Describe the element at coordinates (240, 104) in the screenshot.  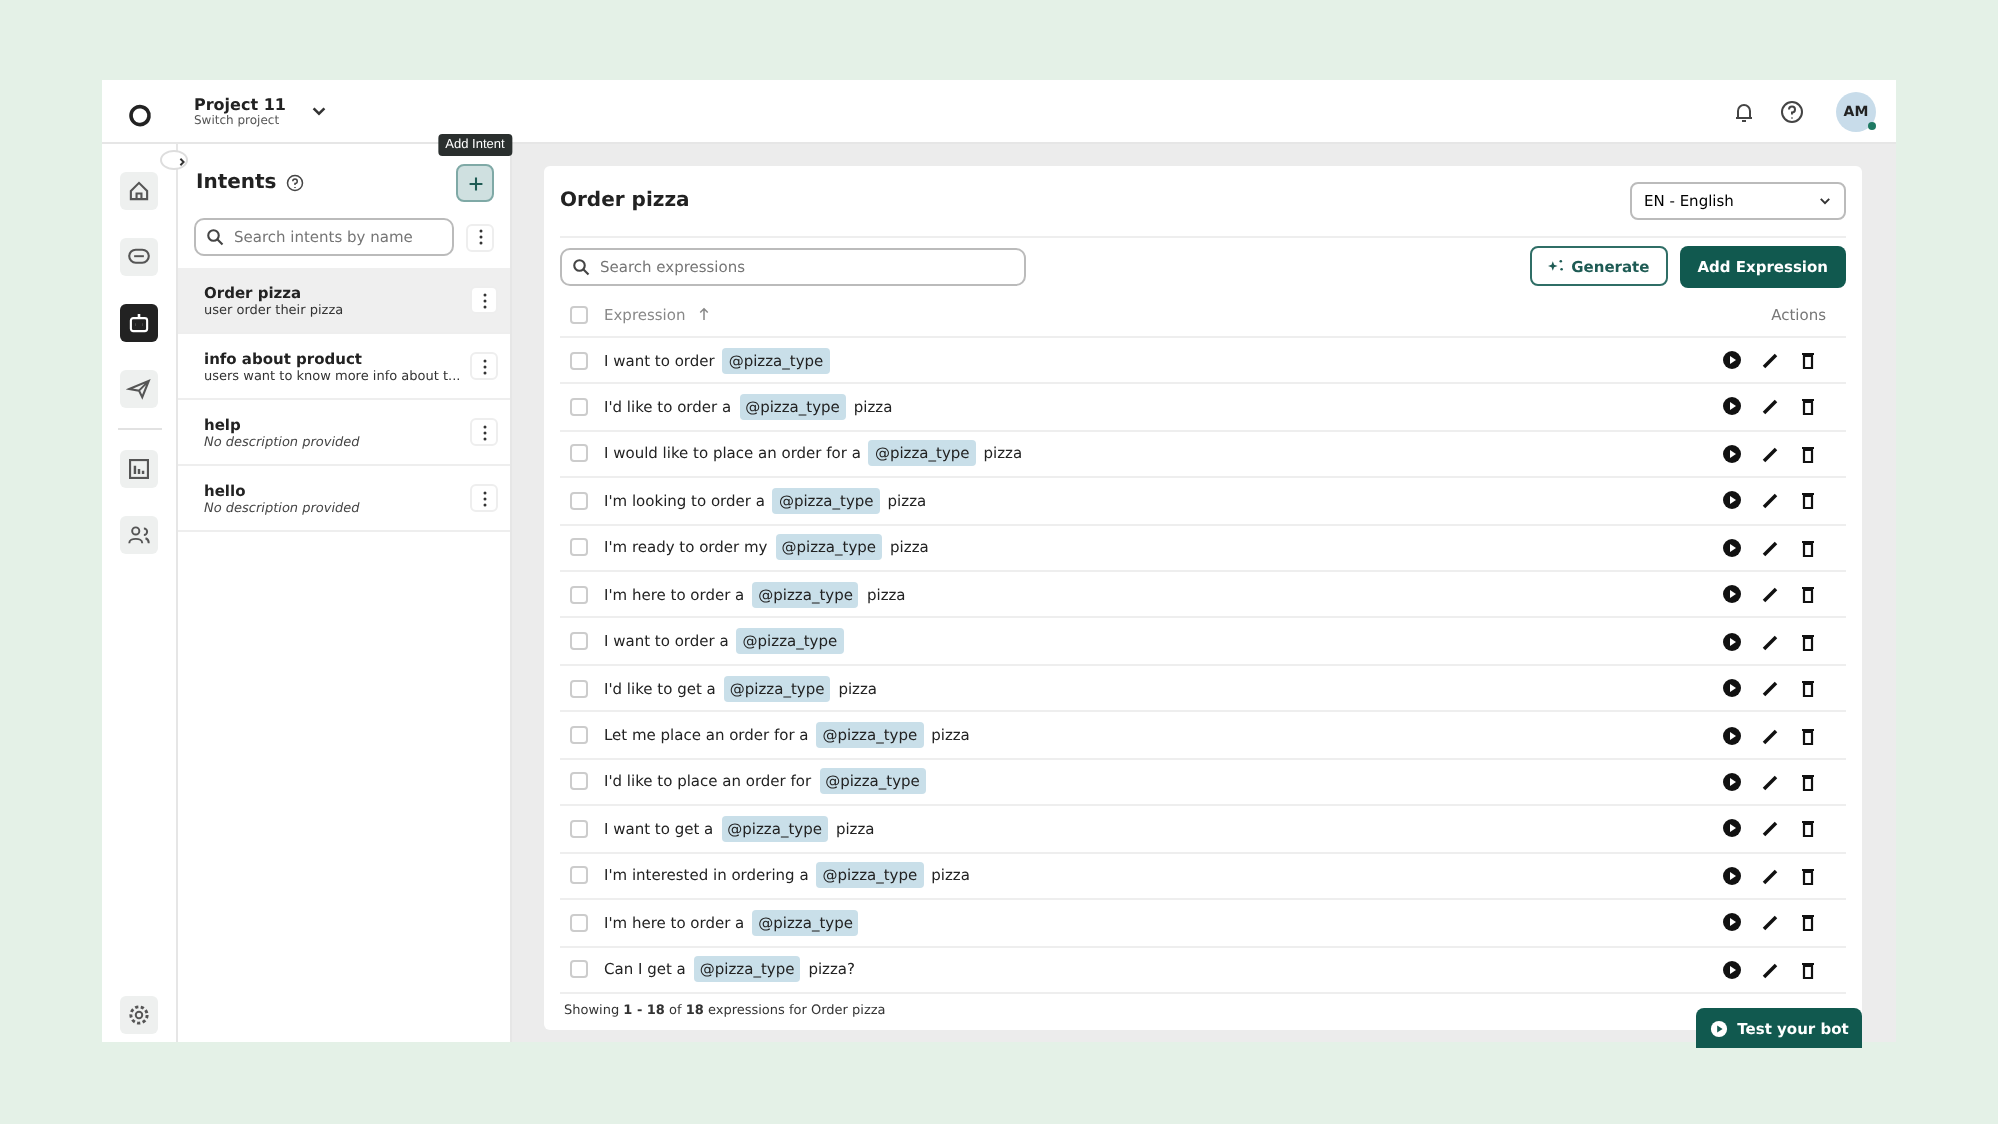
I see `project-name: Project 11` at that location.